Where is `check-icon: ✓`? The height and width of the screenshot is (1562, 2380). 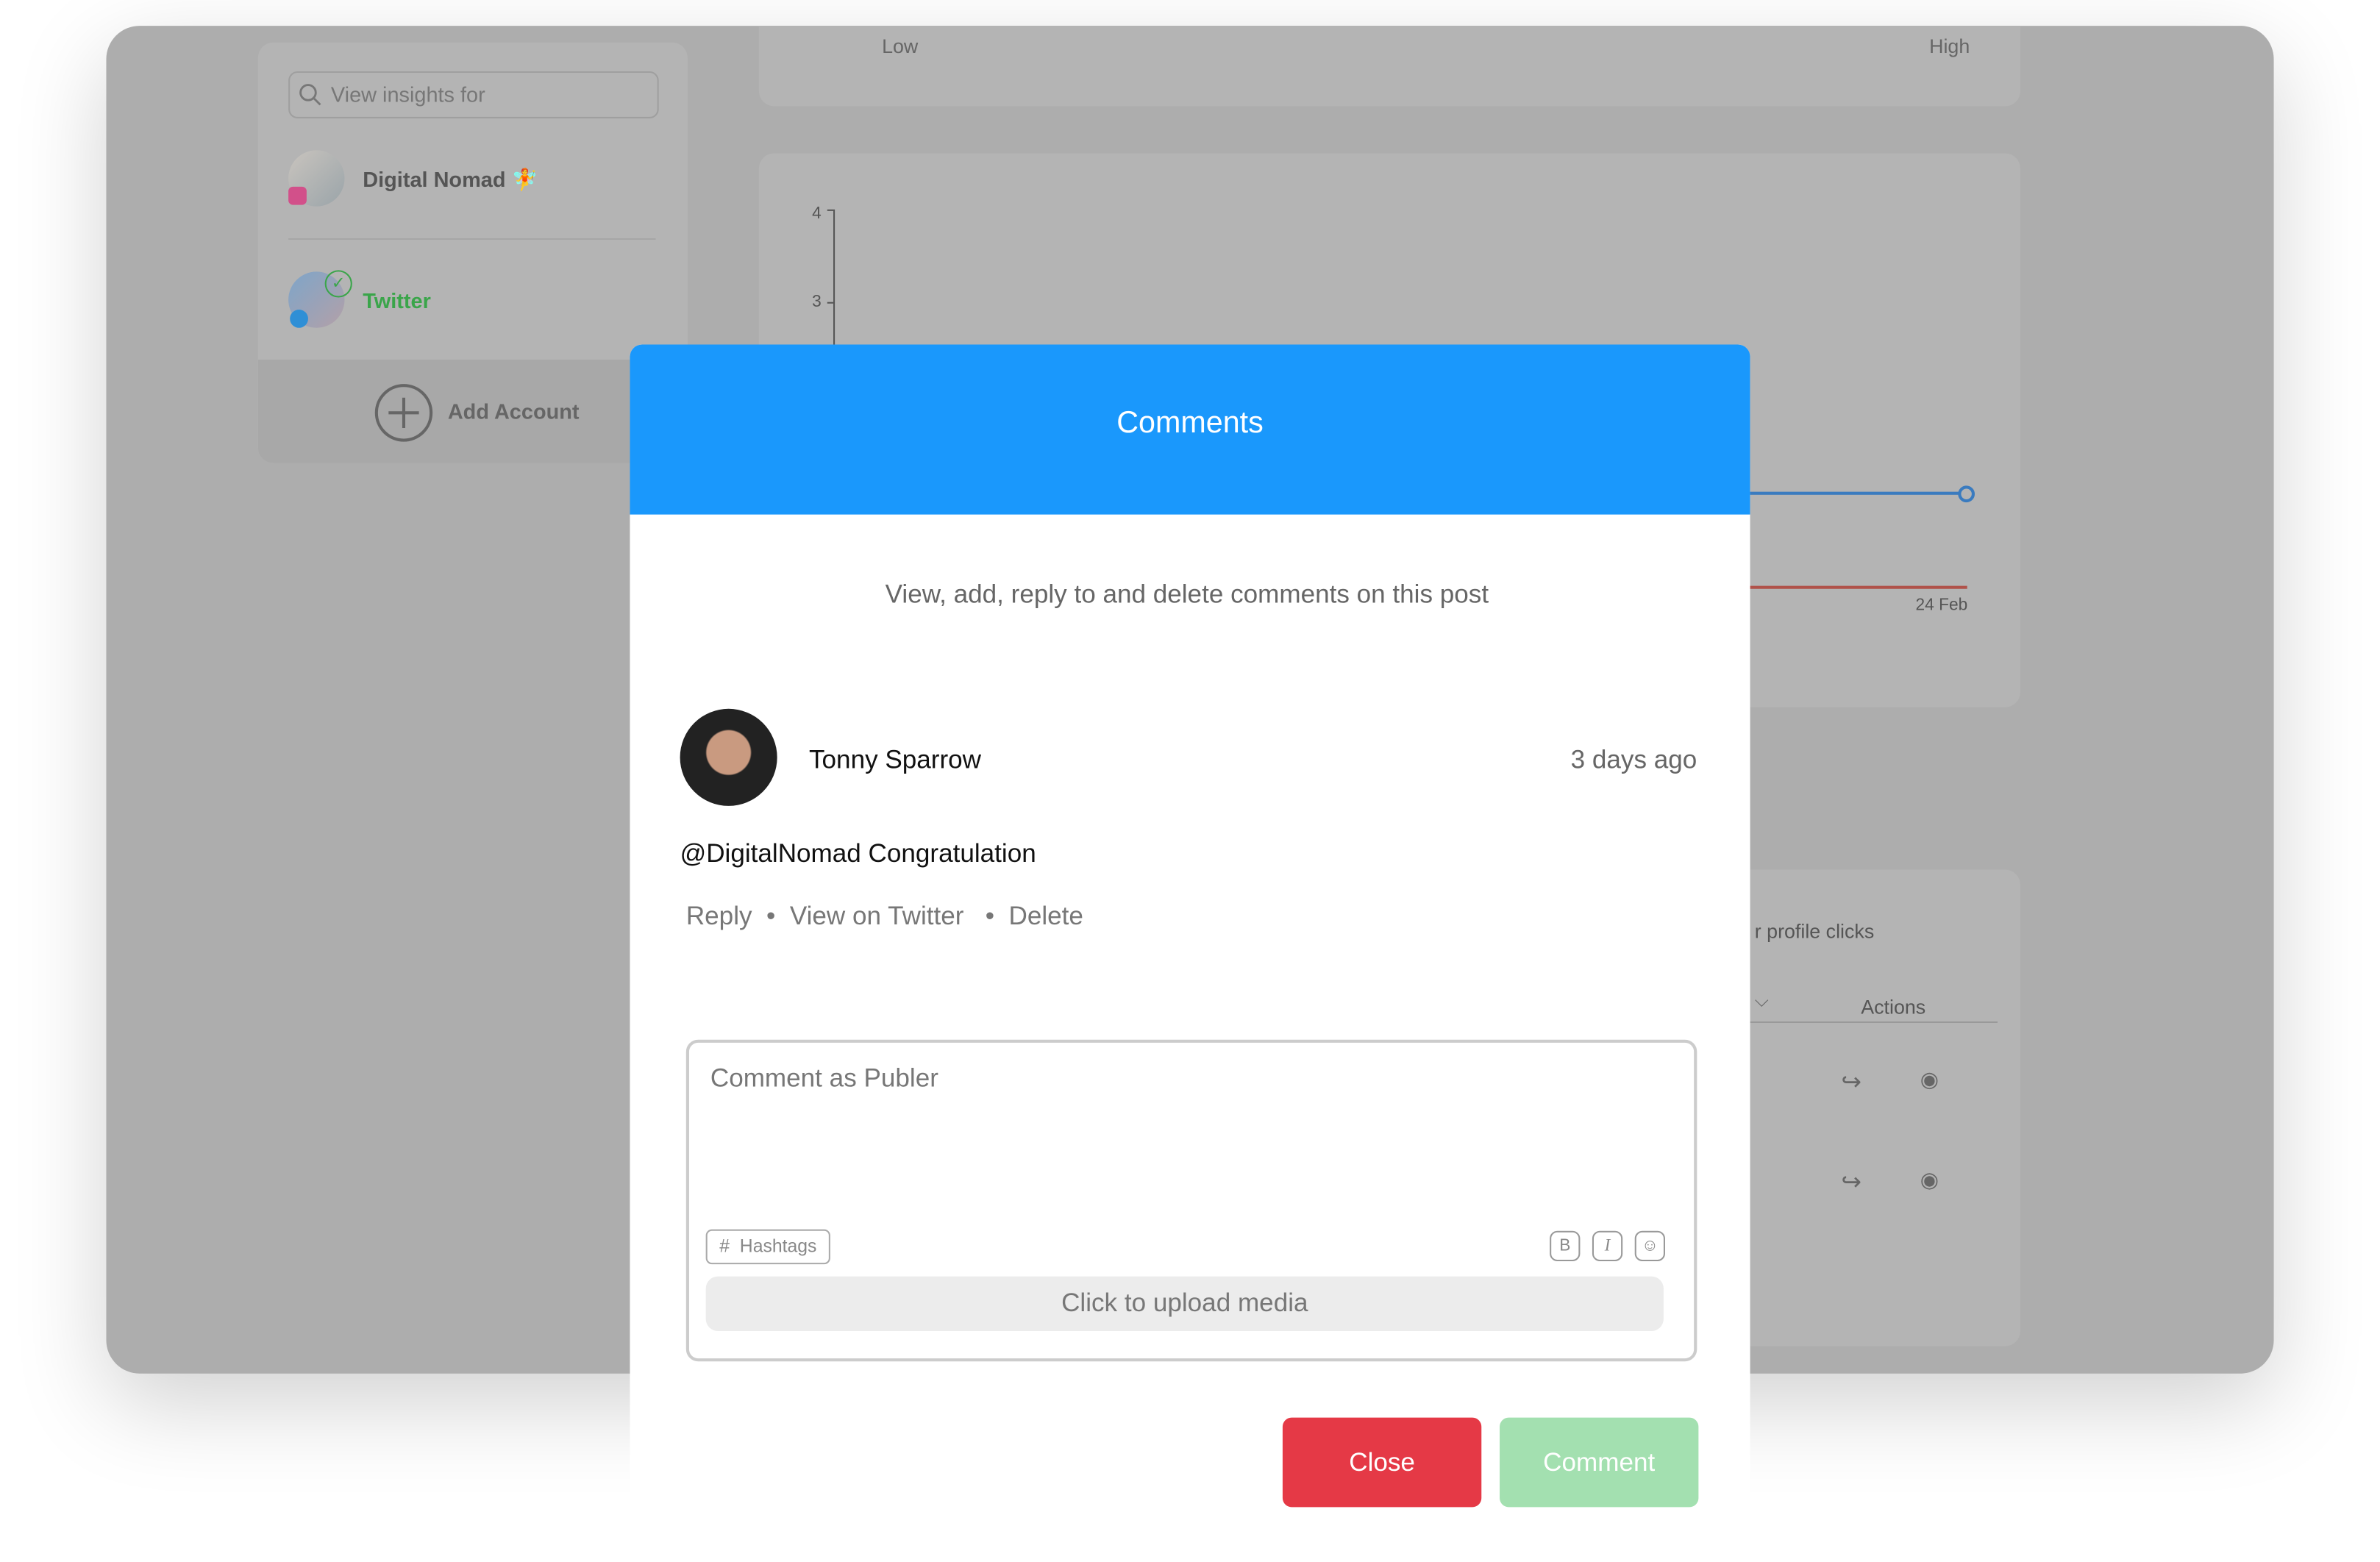
check-icon: ✓ is located at coordinates (338, 284).